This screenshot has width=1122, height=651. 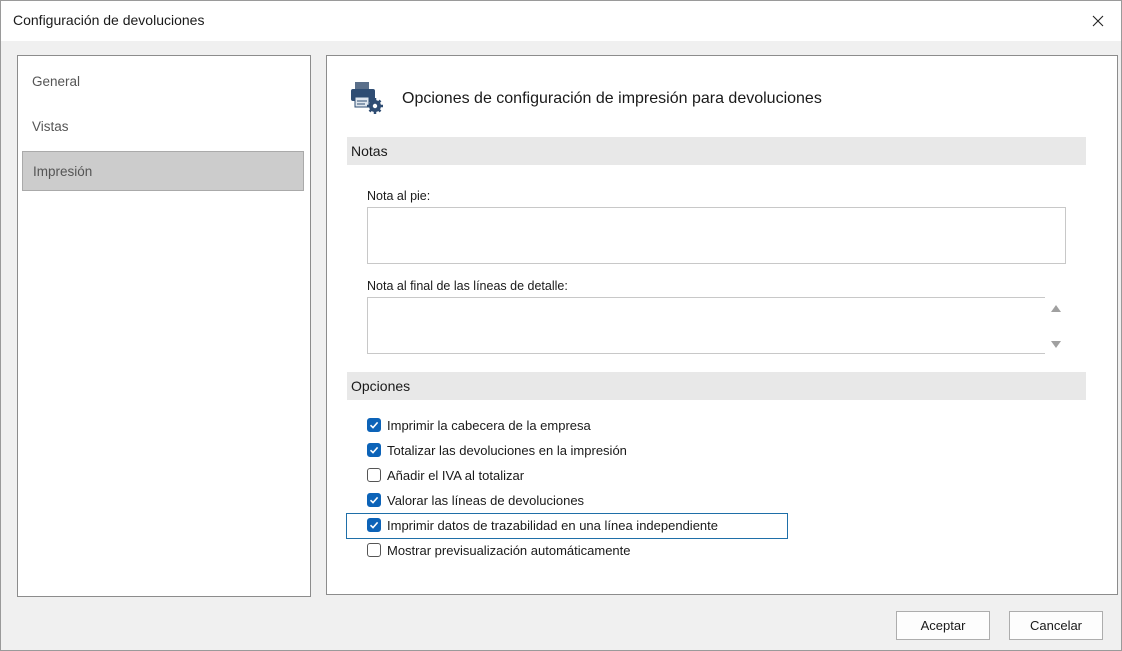 What do you see at coordinates (509, 550) in the screenshot?
I see `option-label: Mostrar previsualización automáticamente` at bounding box center [509, 550].